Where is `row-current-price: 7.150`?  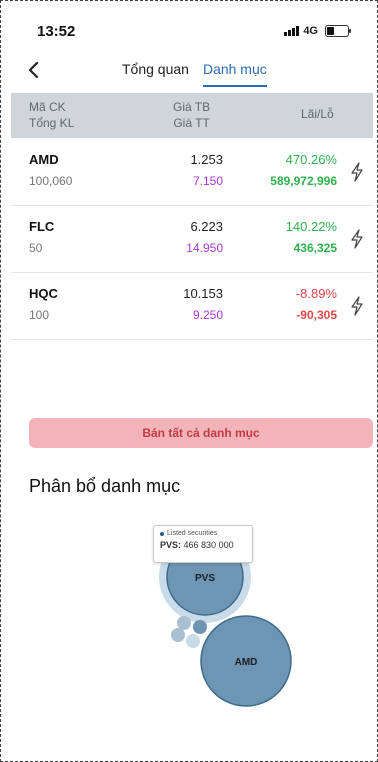 row-current-price: 7.150 is located at coordinates (207, 181).